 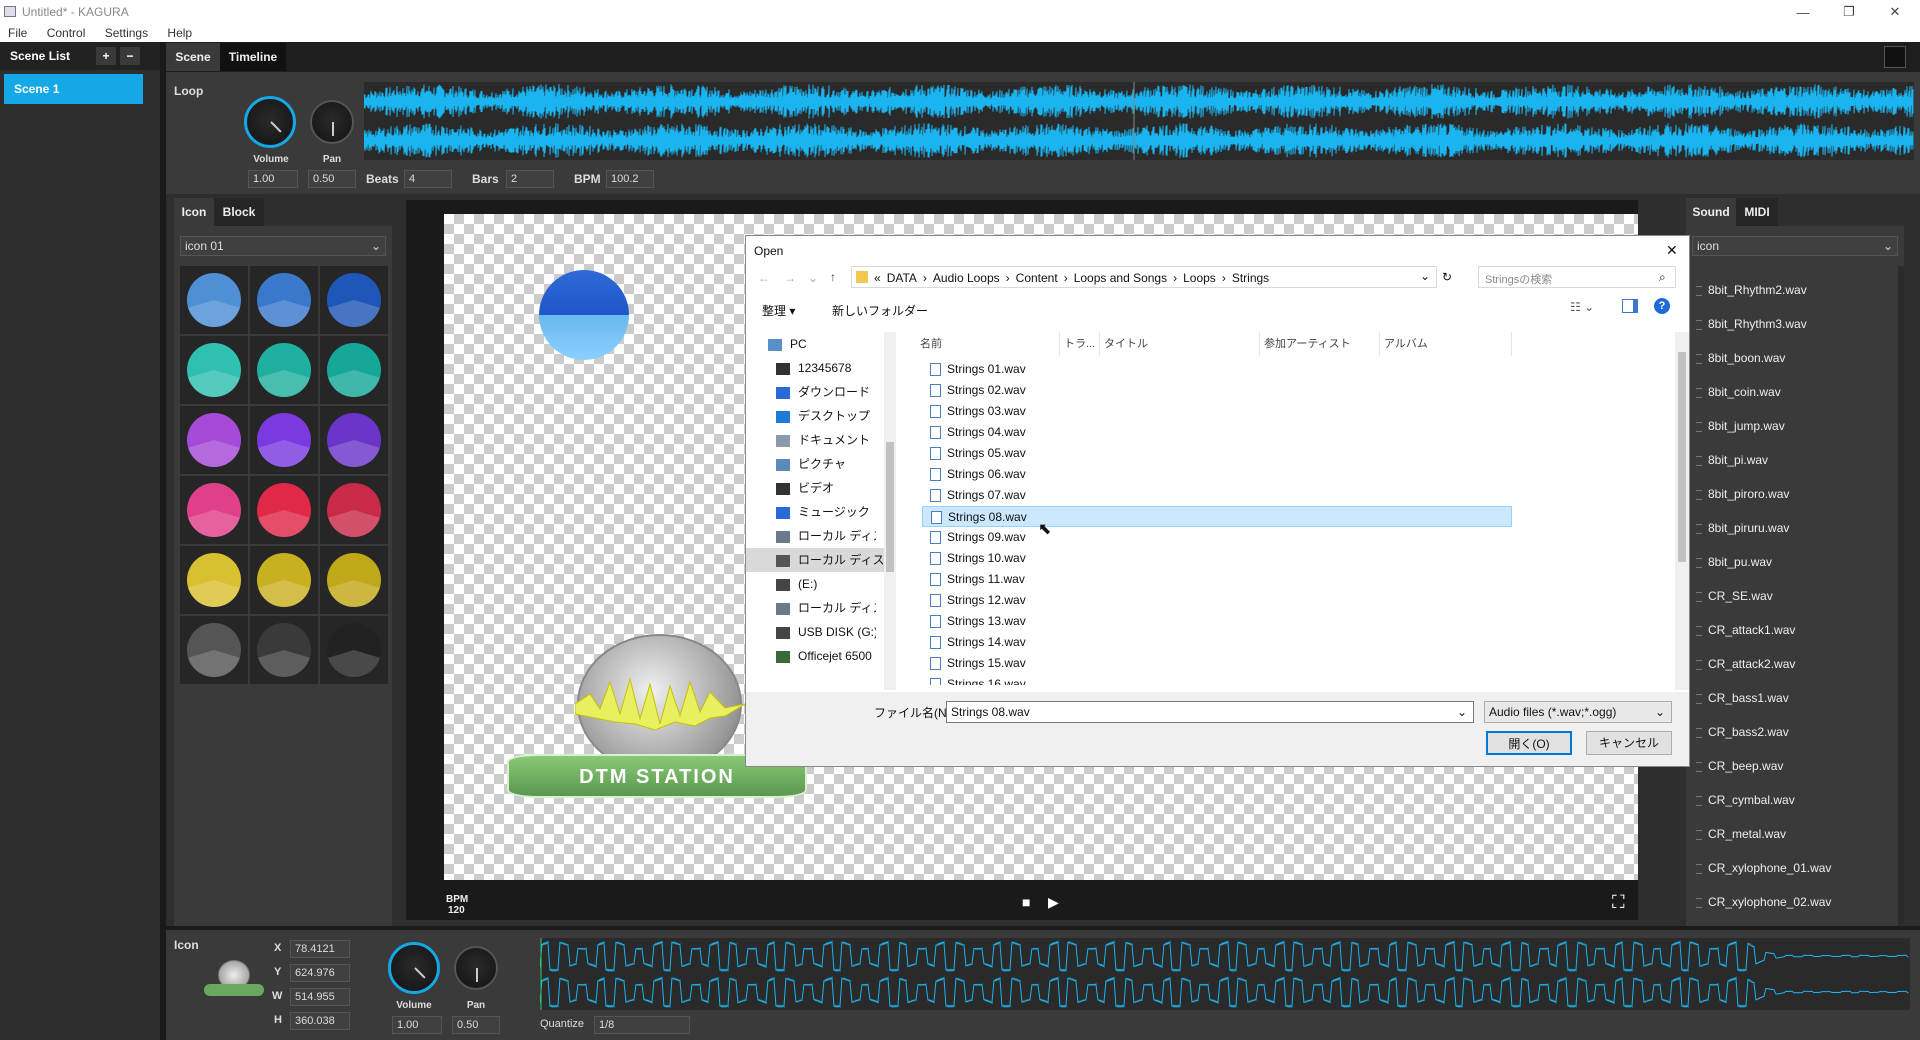 I want to click on back-arrow-icon: ←, so click(x=764, y=278).